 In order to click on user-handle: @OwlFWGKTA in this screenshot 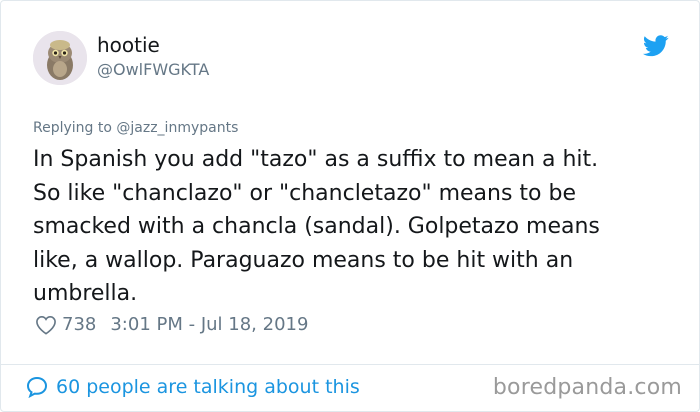, I will do `click(153, 70)`.